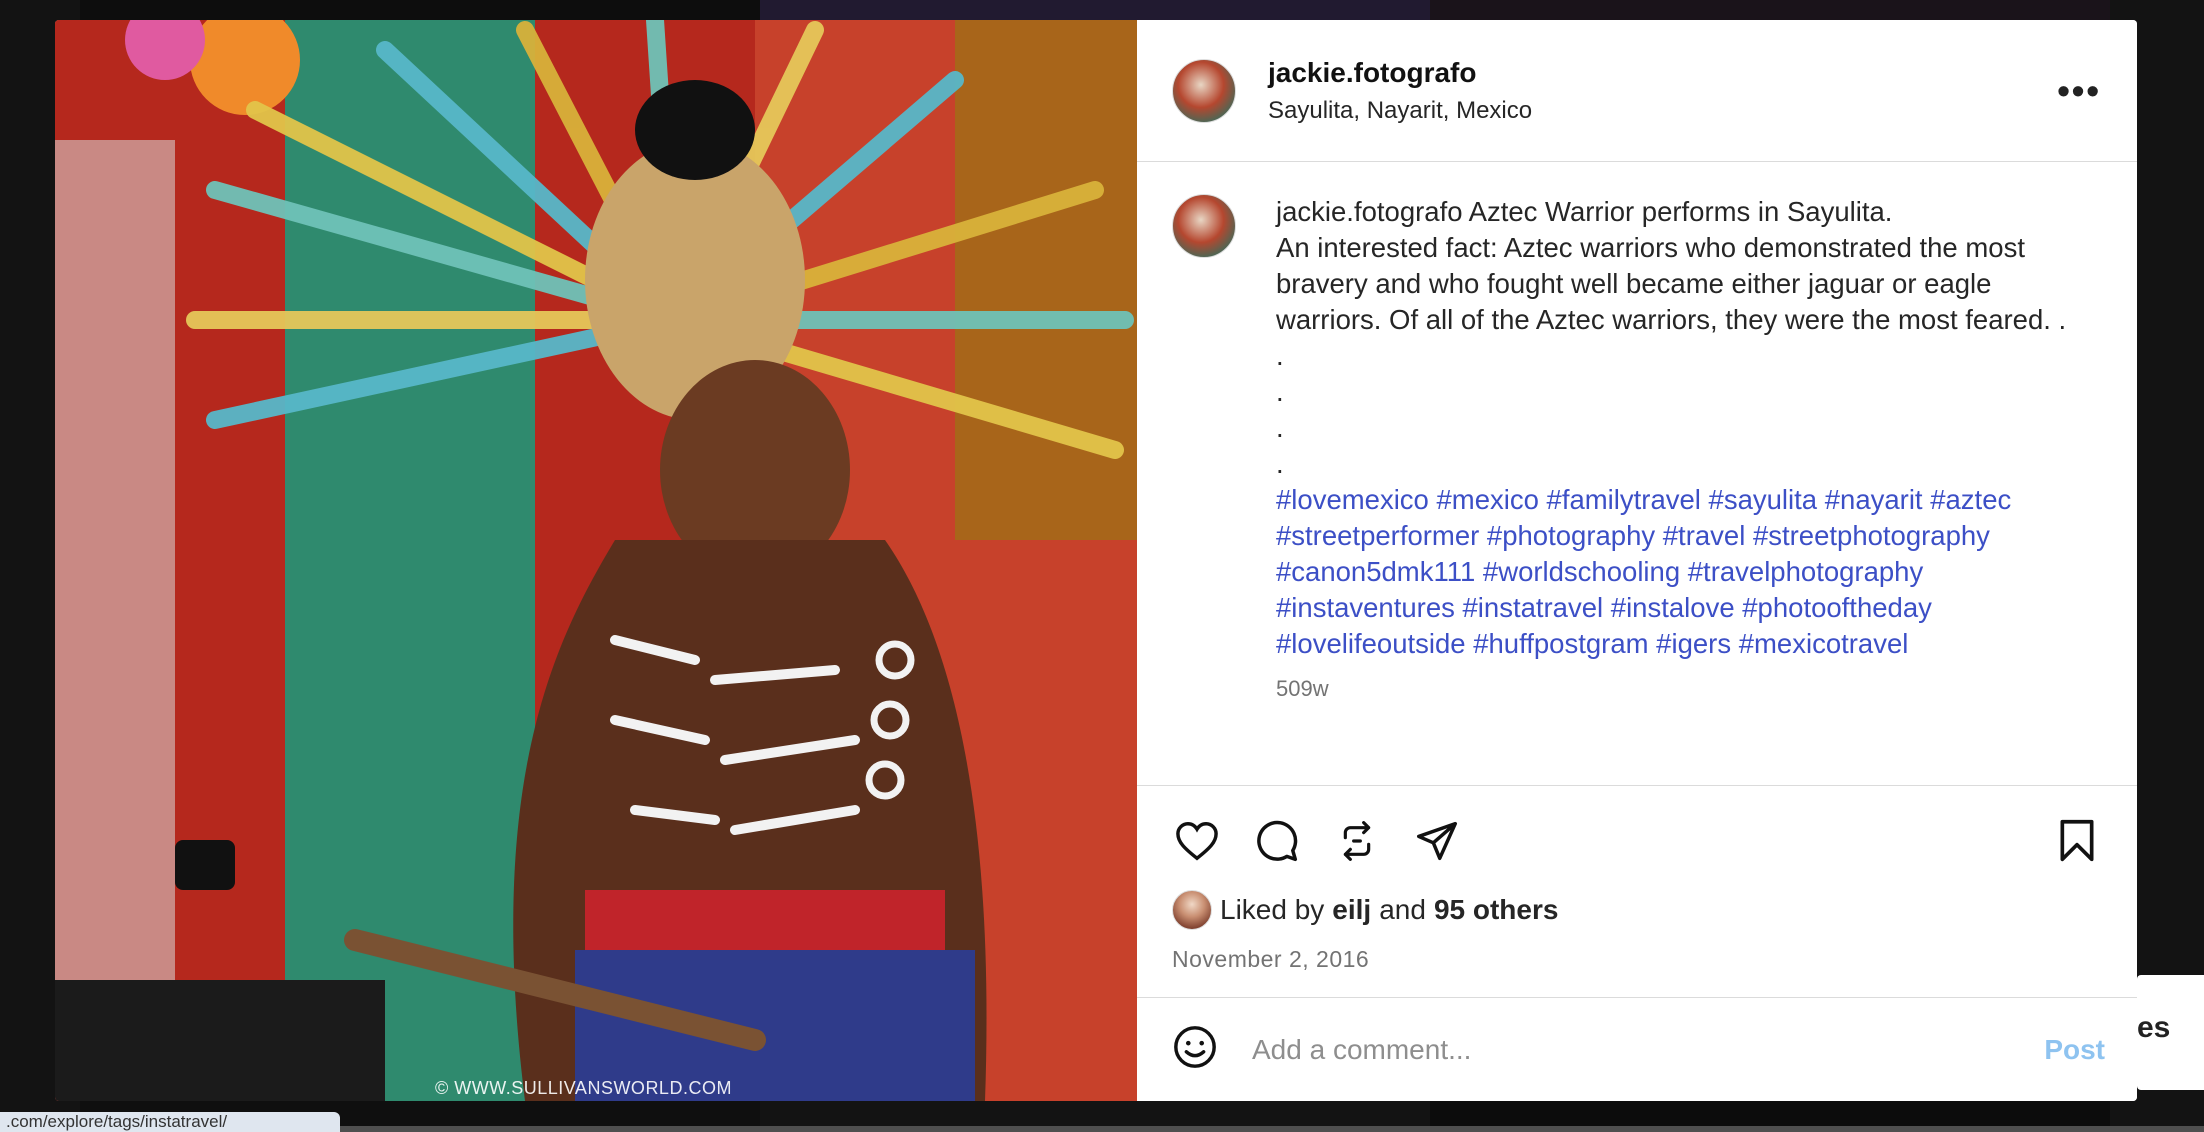 The width and height of the screenshot is (2204, 1132). I want to click on hashtag-link: #travelphotography, so click(1805, 571).